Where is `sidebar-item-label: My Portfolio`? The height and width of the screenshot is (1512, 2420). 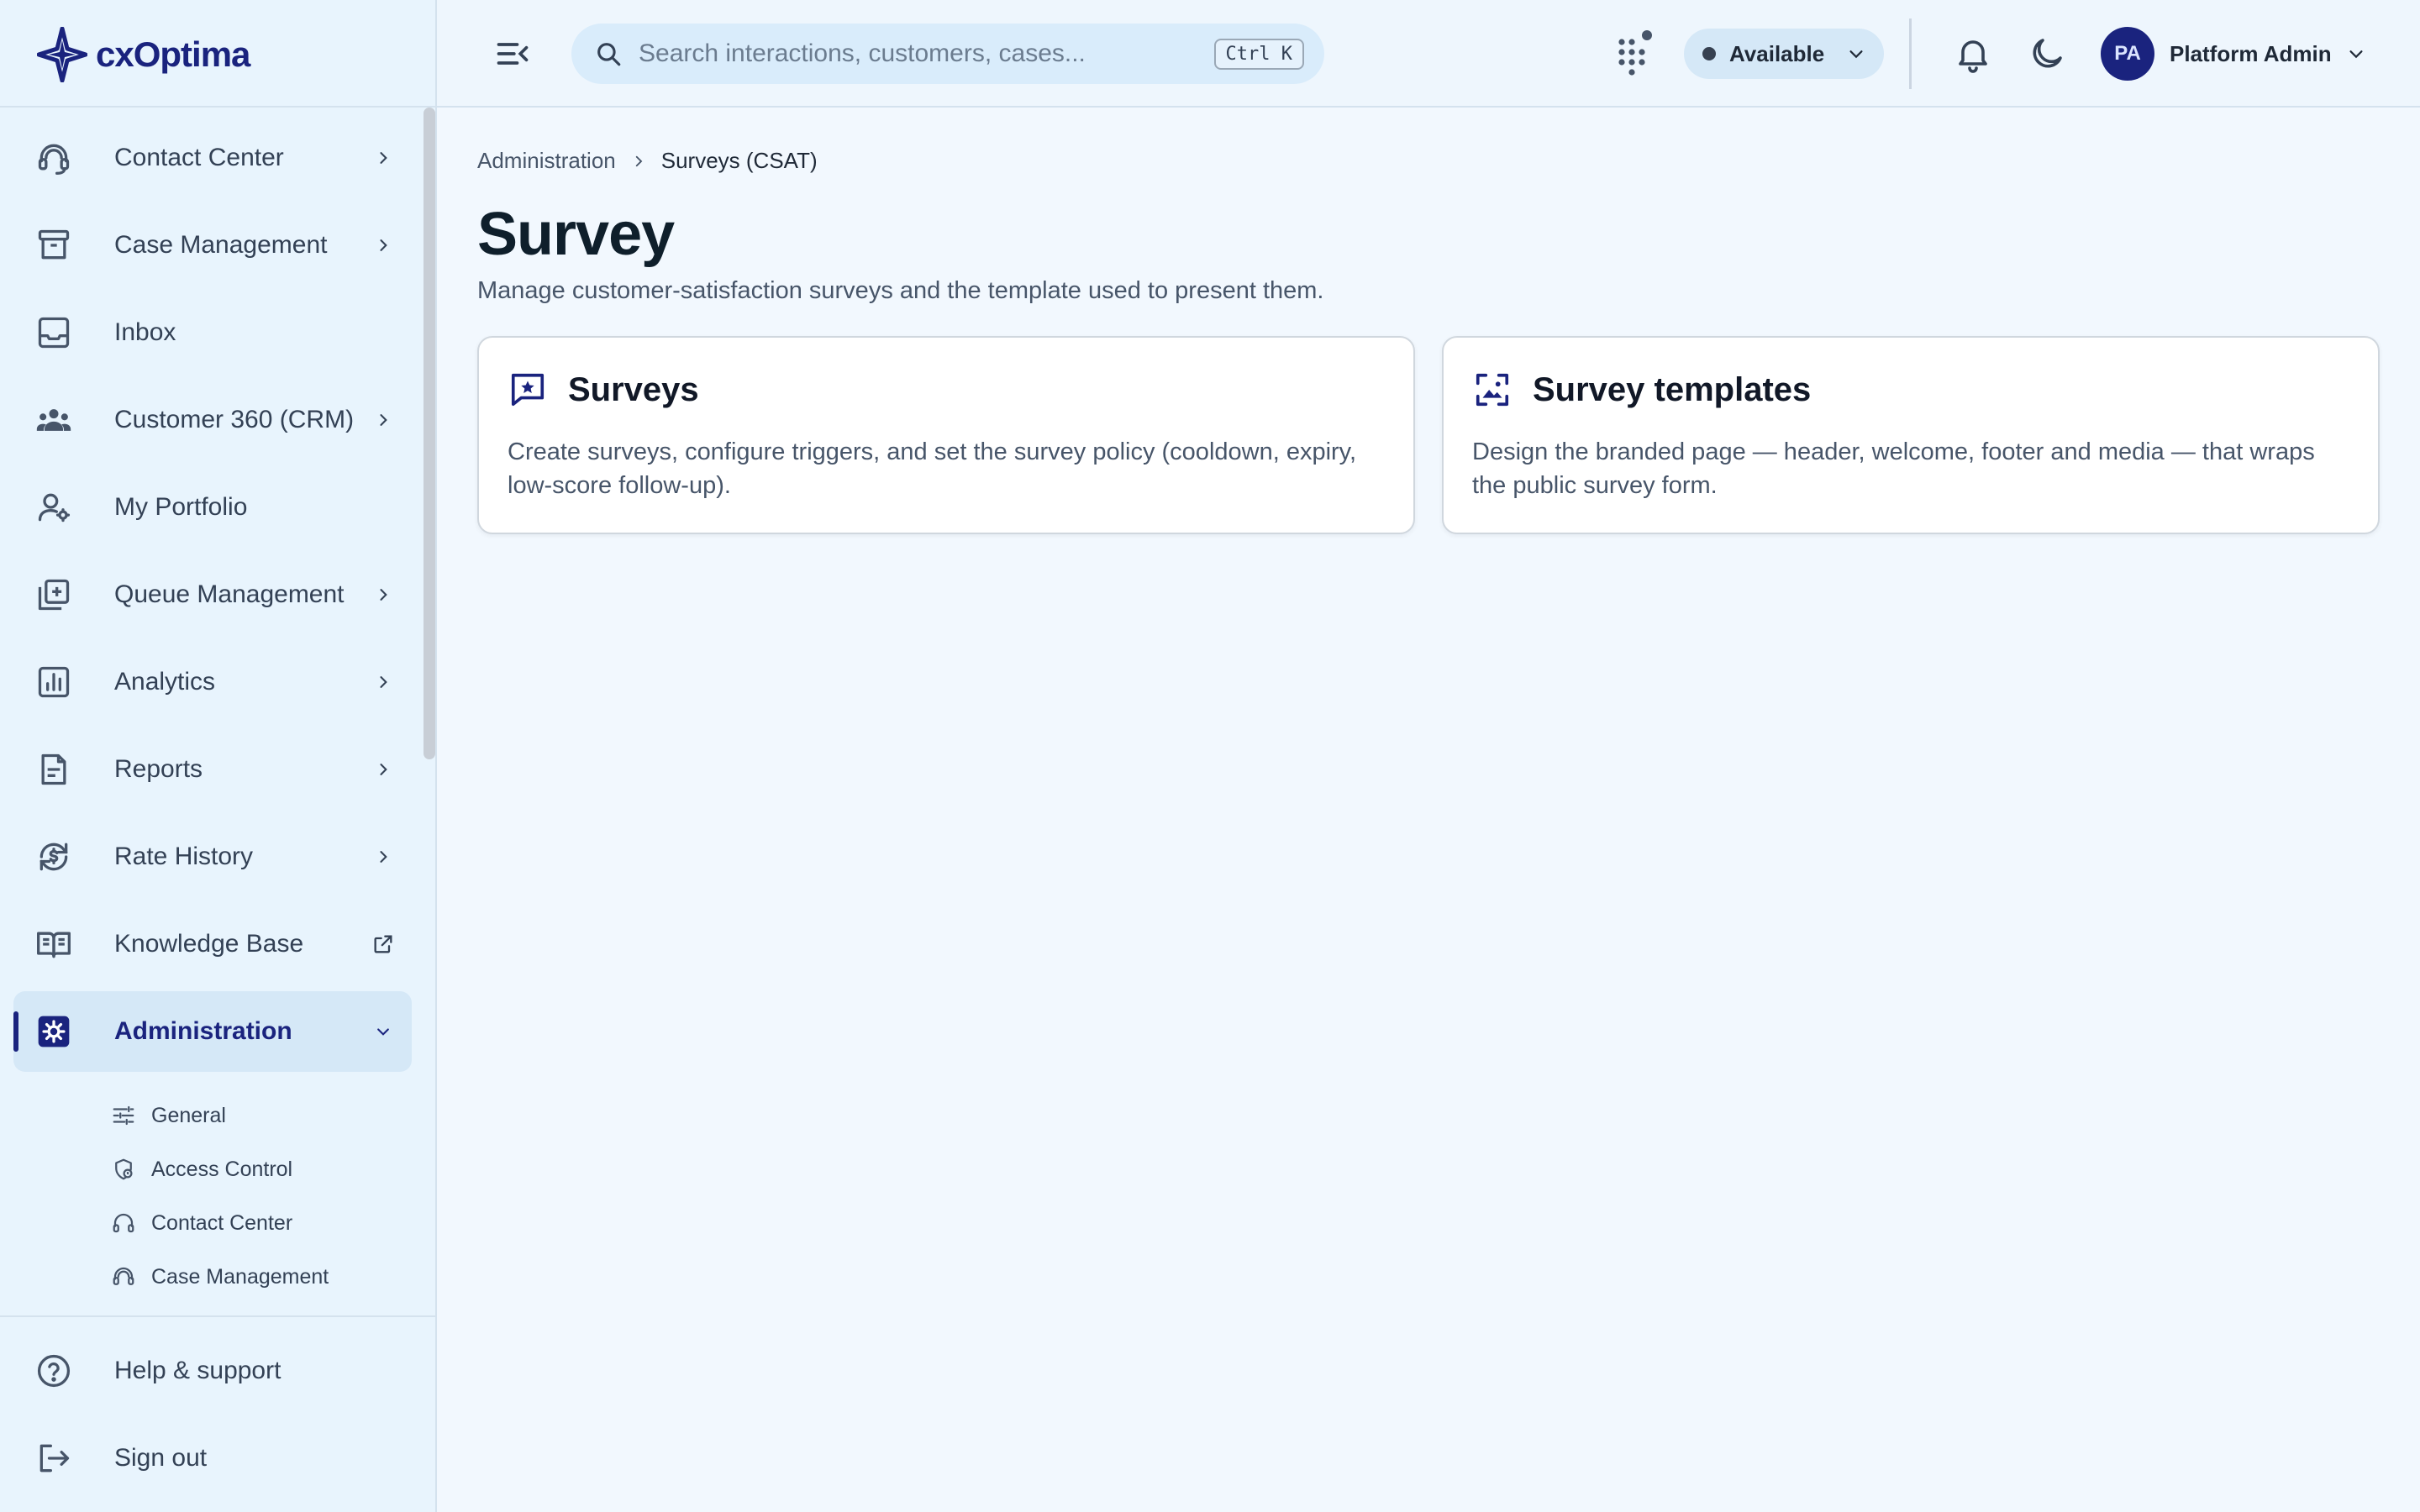 sidebar-item-label: My Portfolio is located at coordinates (181, 507).